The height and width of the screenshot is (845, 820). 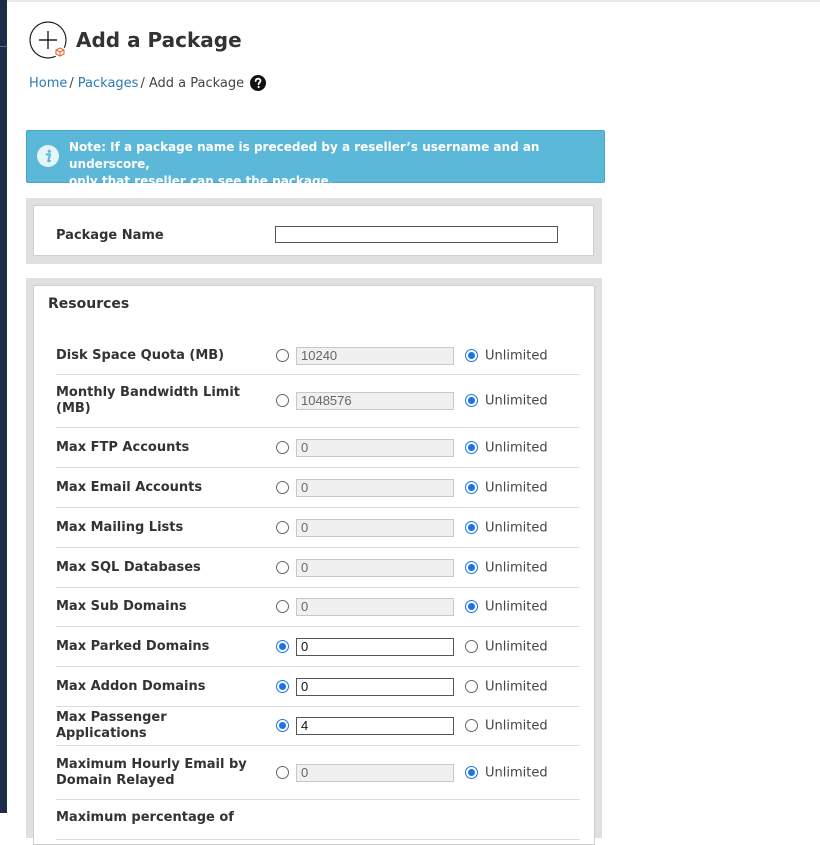 What do you see at coordinates (140, 355) in the screenshot?
I see `resource-label: Disk Space Quota (MB)` at bounding box center [140, 355].